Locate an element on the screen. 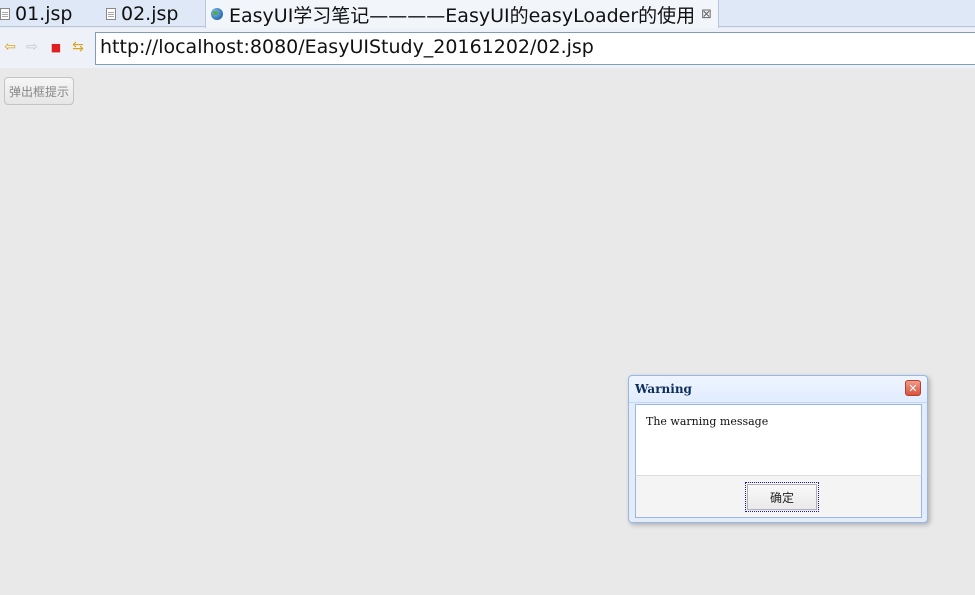 The image size is (975, 595). tab-easyui-page: EasyUI学习笔记————EasyUI的easyLoader的使用 ⊠ is located at coordinates (462, 14).